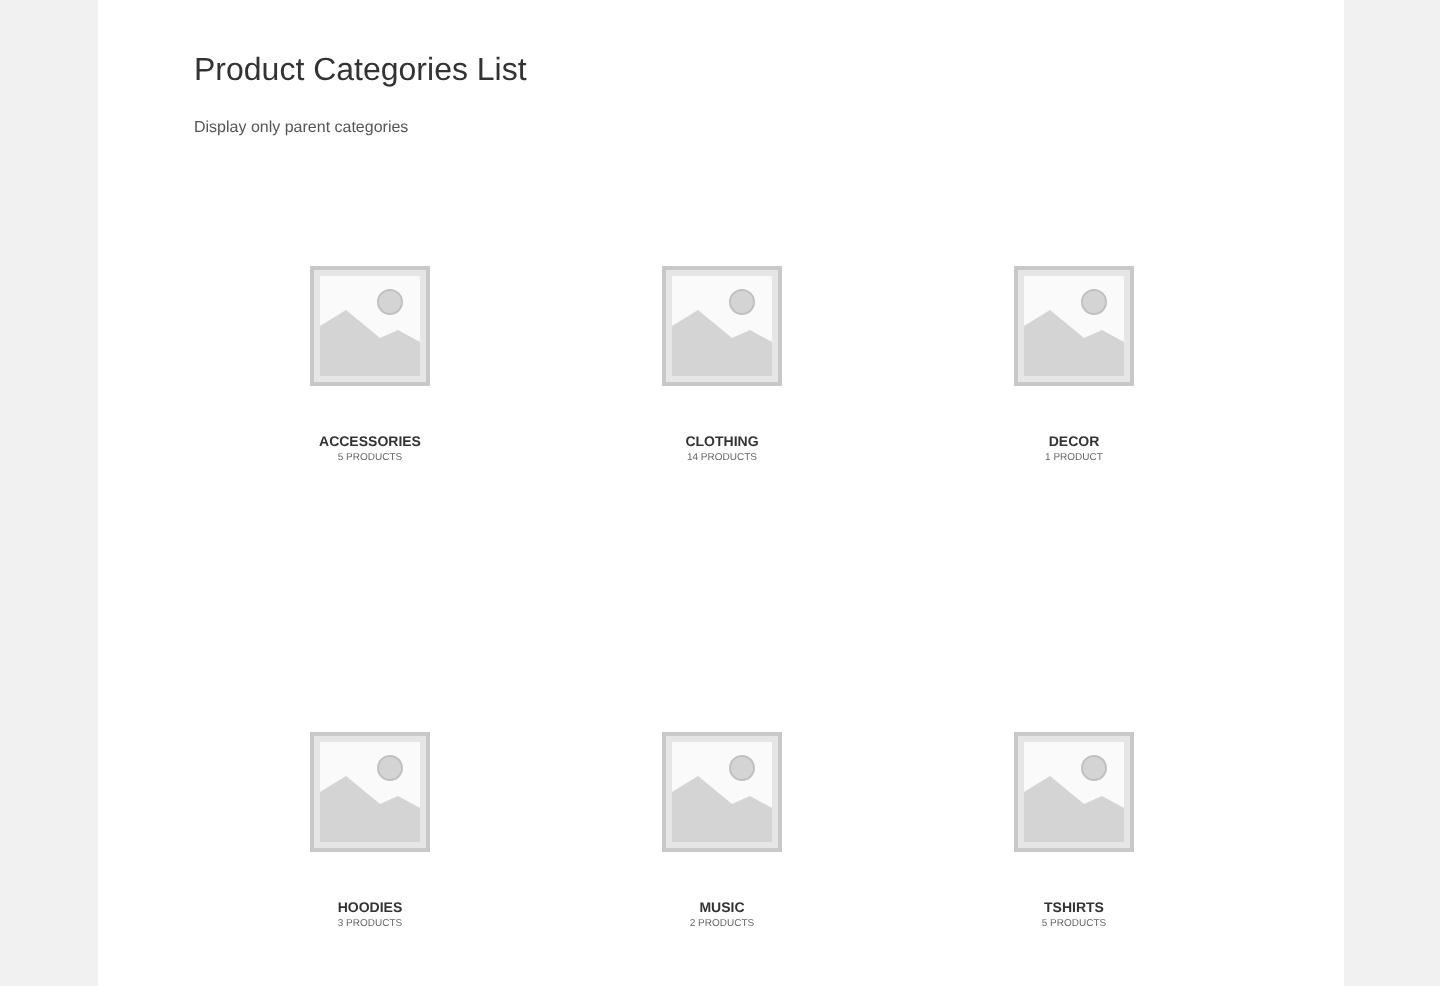  Describe the element at coordinates (361, 72) in the screenshot. I see `page-title: Product Categories List` at that location.